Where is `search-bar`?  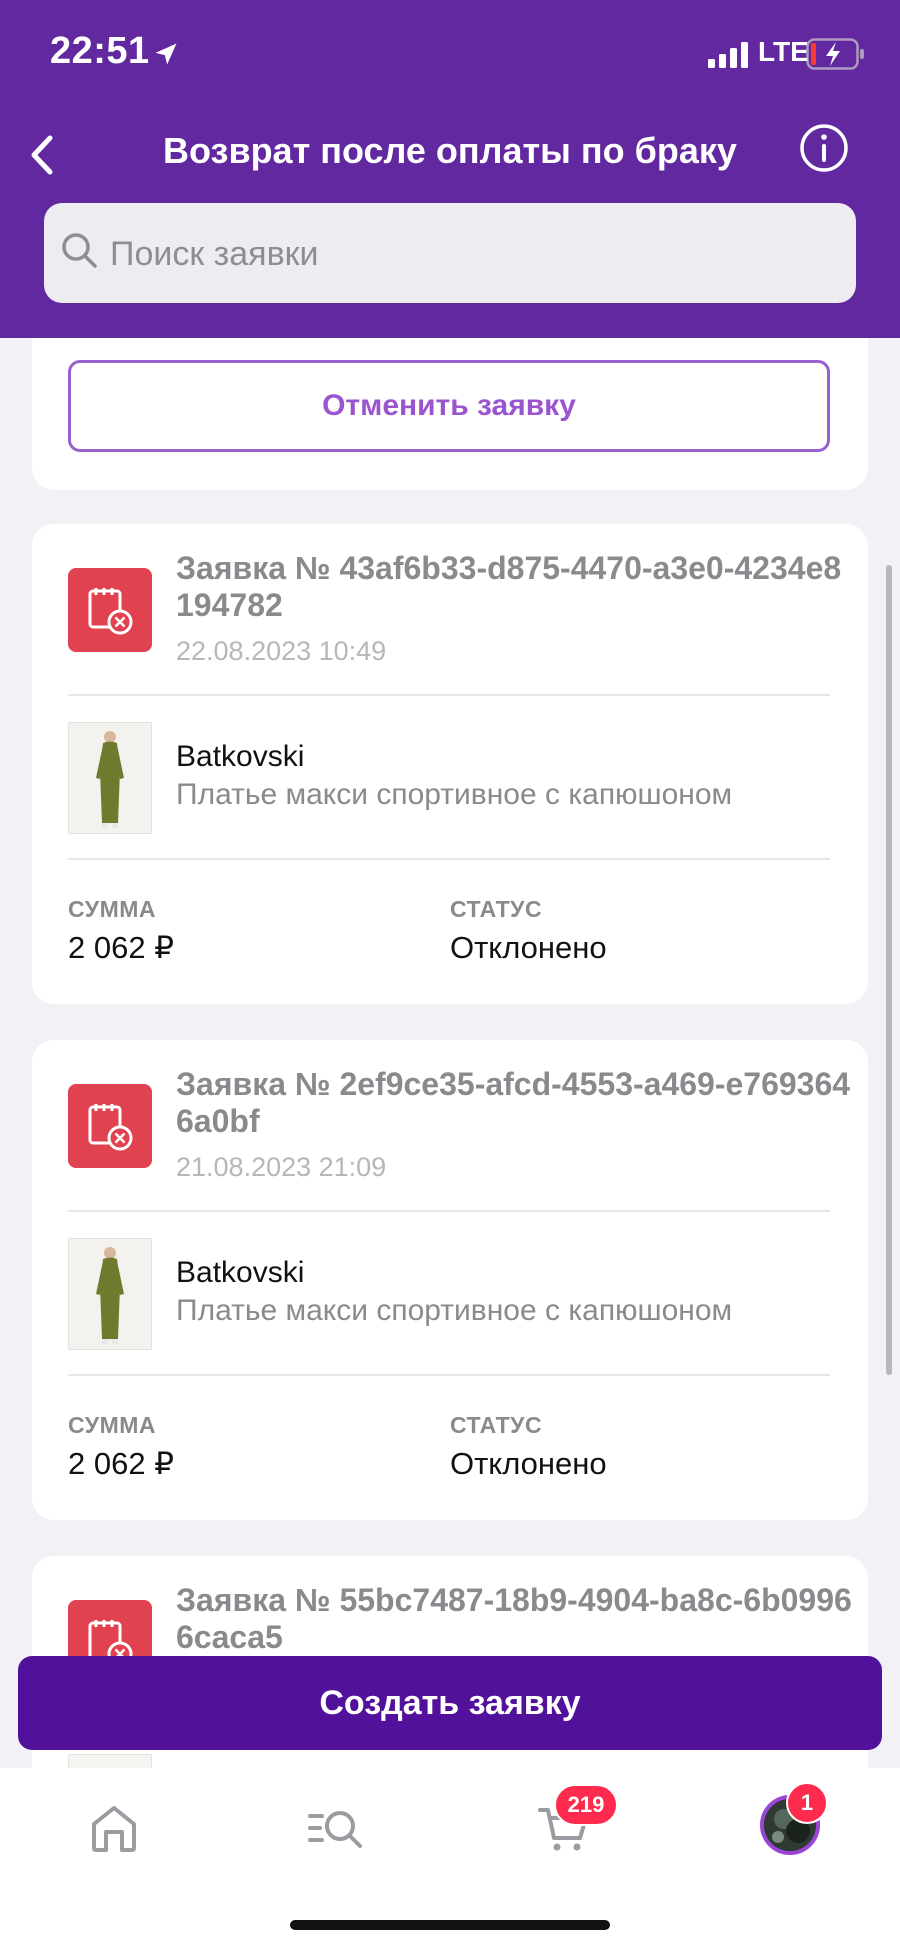
search-bar is located at coordinates (450, 253).